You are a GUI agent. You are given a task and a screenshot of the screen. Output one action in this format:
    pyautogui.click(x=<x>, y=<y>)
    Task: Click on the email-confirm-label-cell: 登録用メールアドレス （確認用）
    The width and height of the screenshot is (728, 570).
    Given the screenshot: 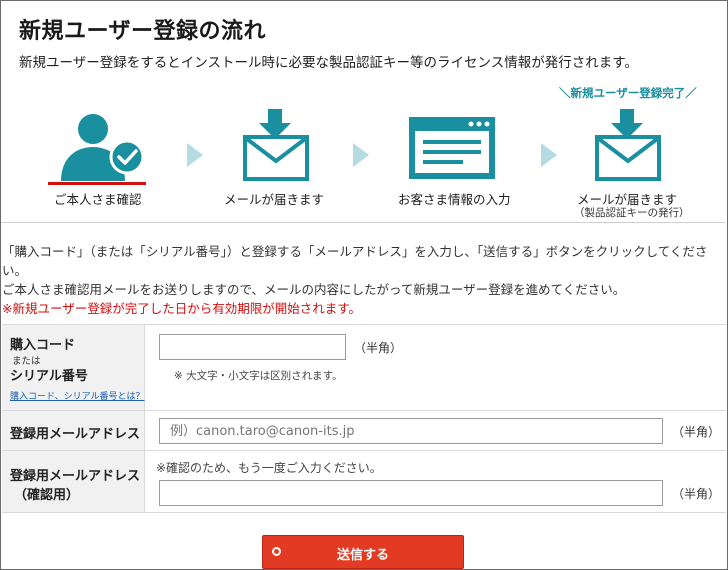 What is the action you would take?
    pyautogui.click(x=73, y=481)
    